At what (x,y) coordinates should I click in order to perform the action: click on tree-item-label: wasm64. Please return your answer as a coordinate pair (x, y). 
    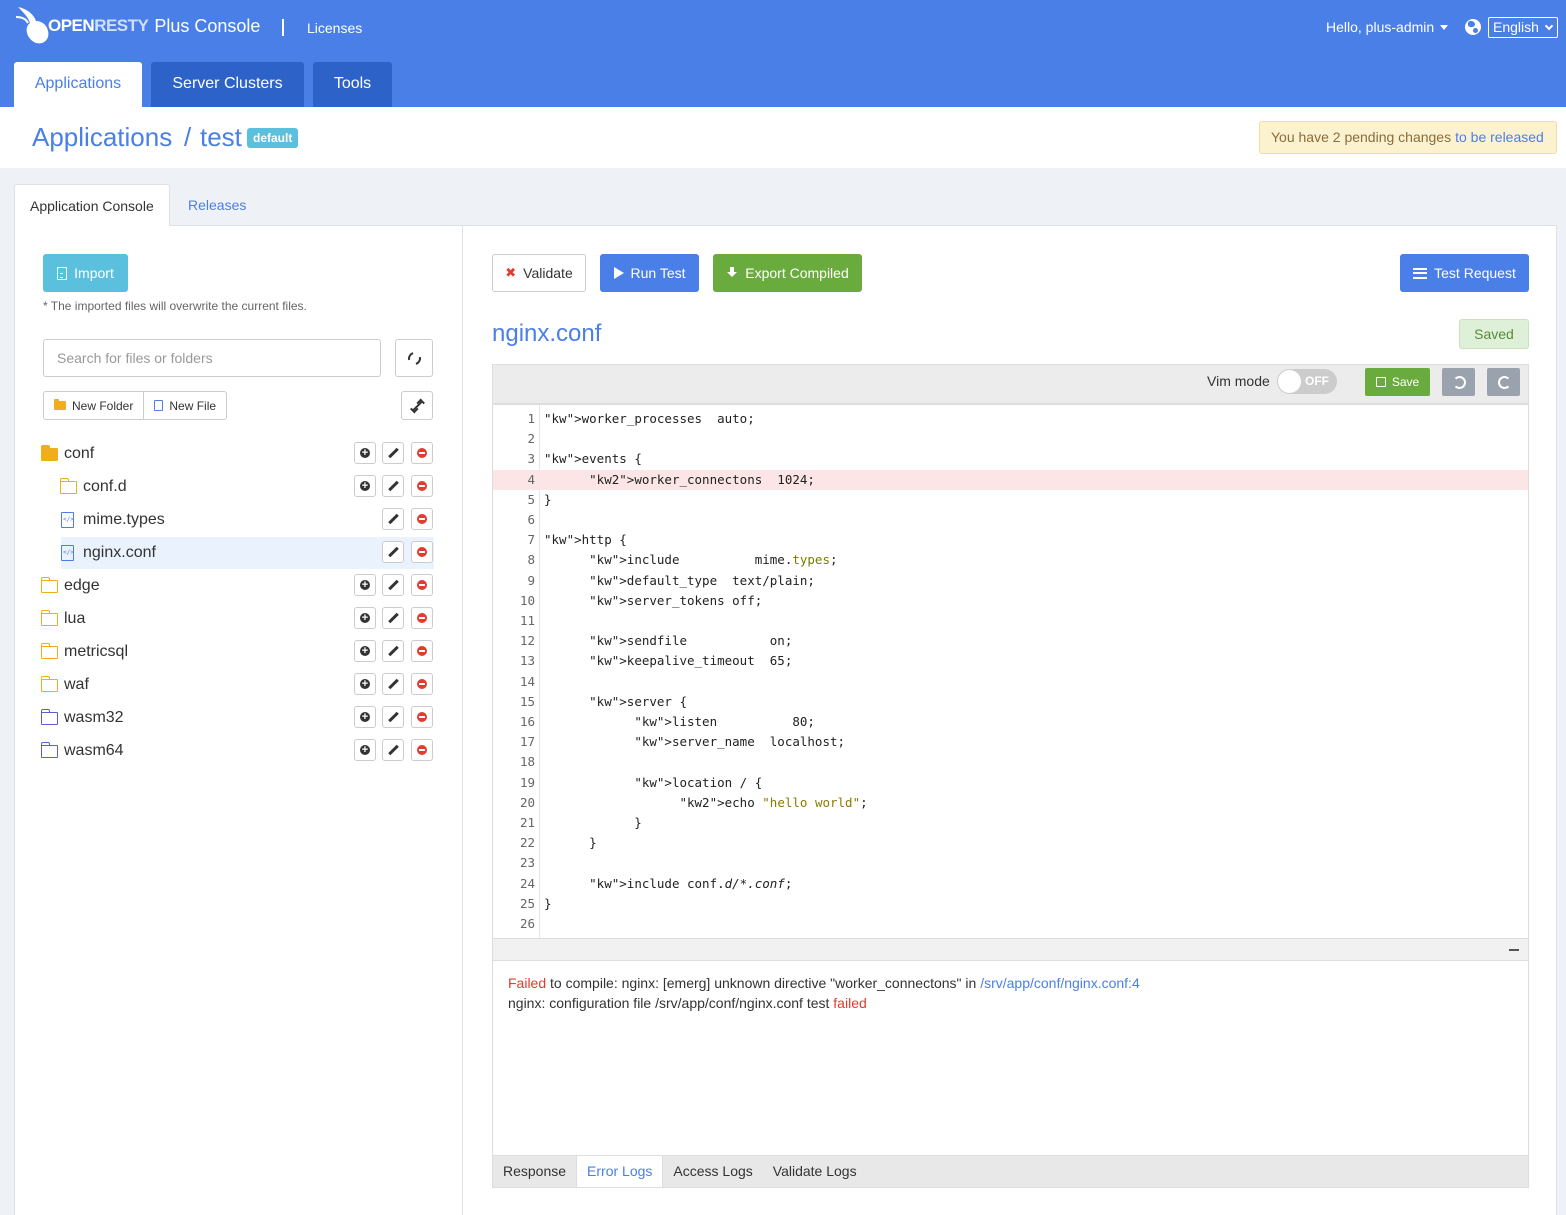
    Looking at the image, I should click on (94, 750).